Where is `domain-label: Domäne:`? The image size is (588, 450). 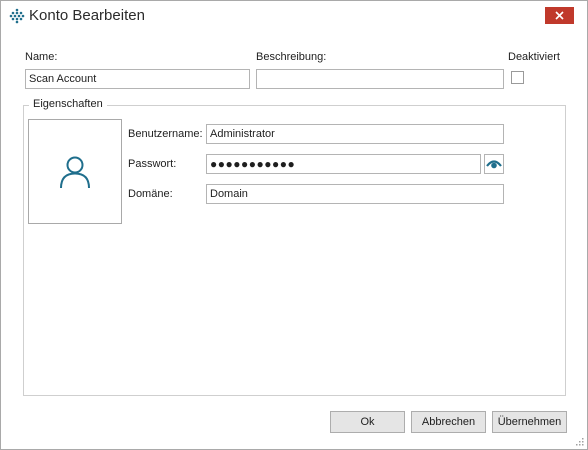 domain-label: Domäne: is located at coordinates (150, 194).